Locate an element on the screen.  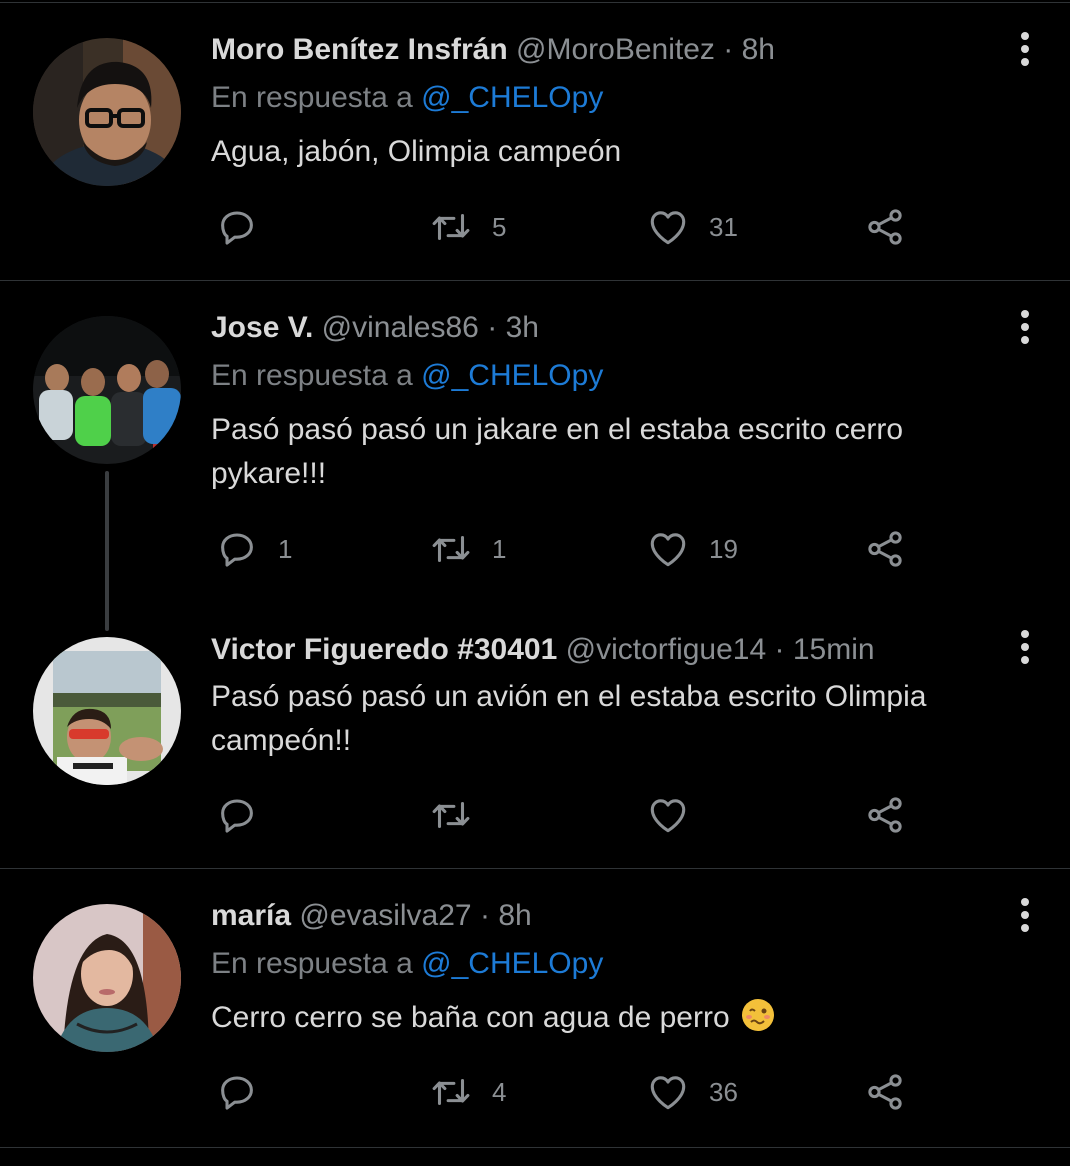
action-bar: 1 1 19 is located at coordinates (535, 549).